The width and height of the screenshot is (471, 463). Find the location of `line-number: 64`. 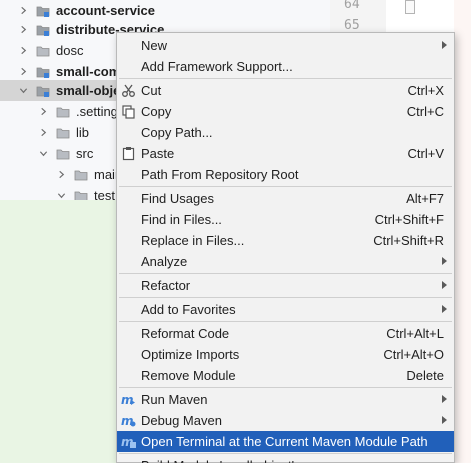

line-number: 64 is located at coordinates (352, 6).